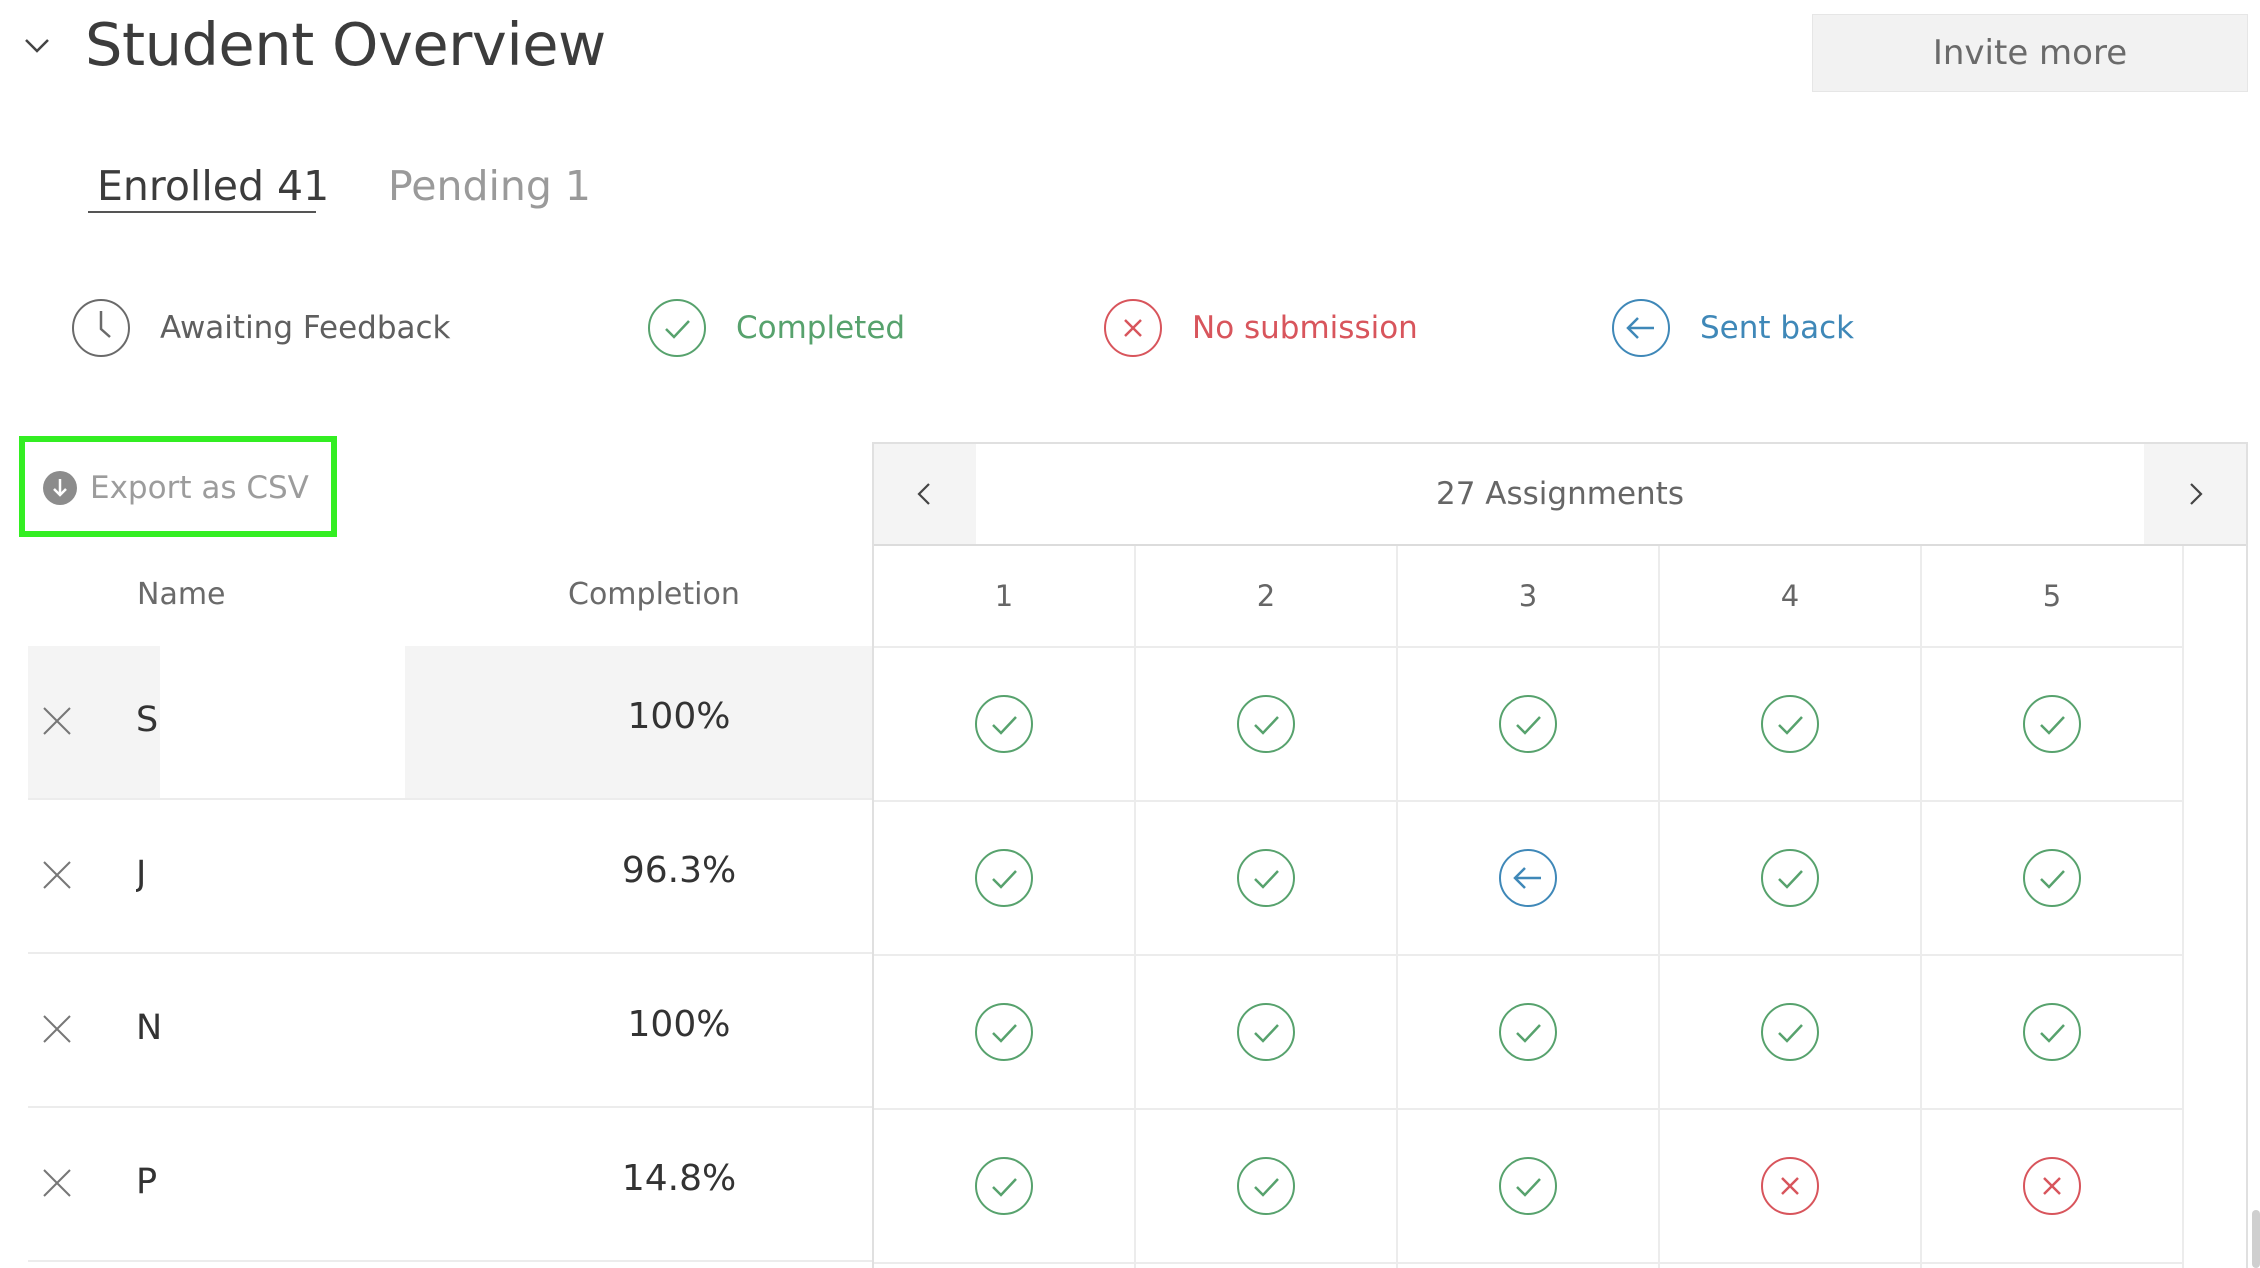  I want to click on export-csv-button: Export as CSV, so click(175, 488).